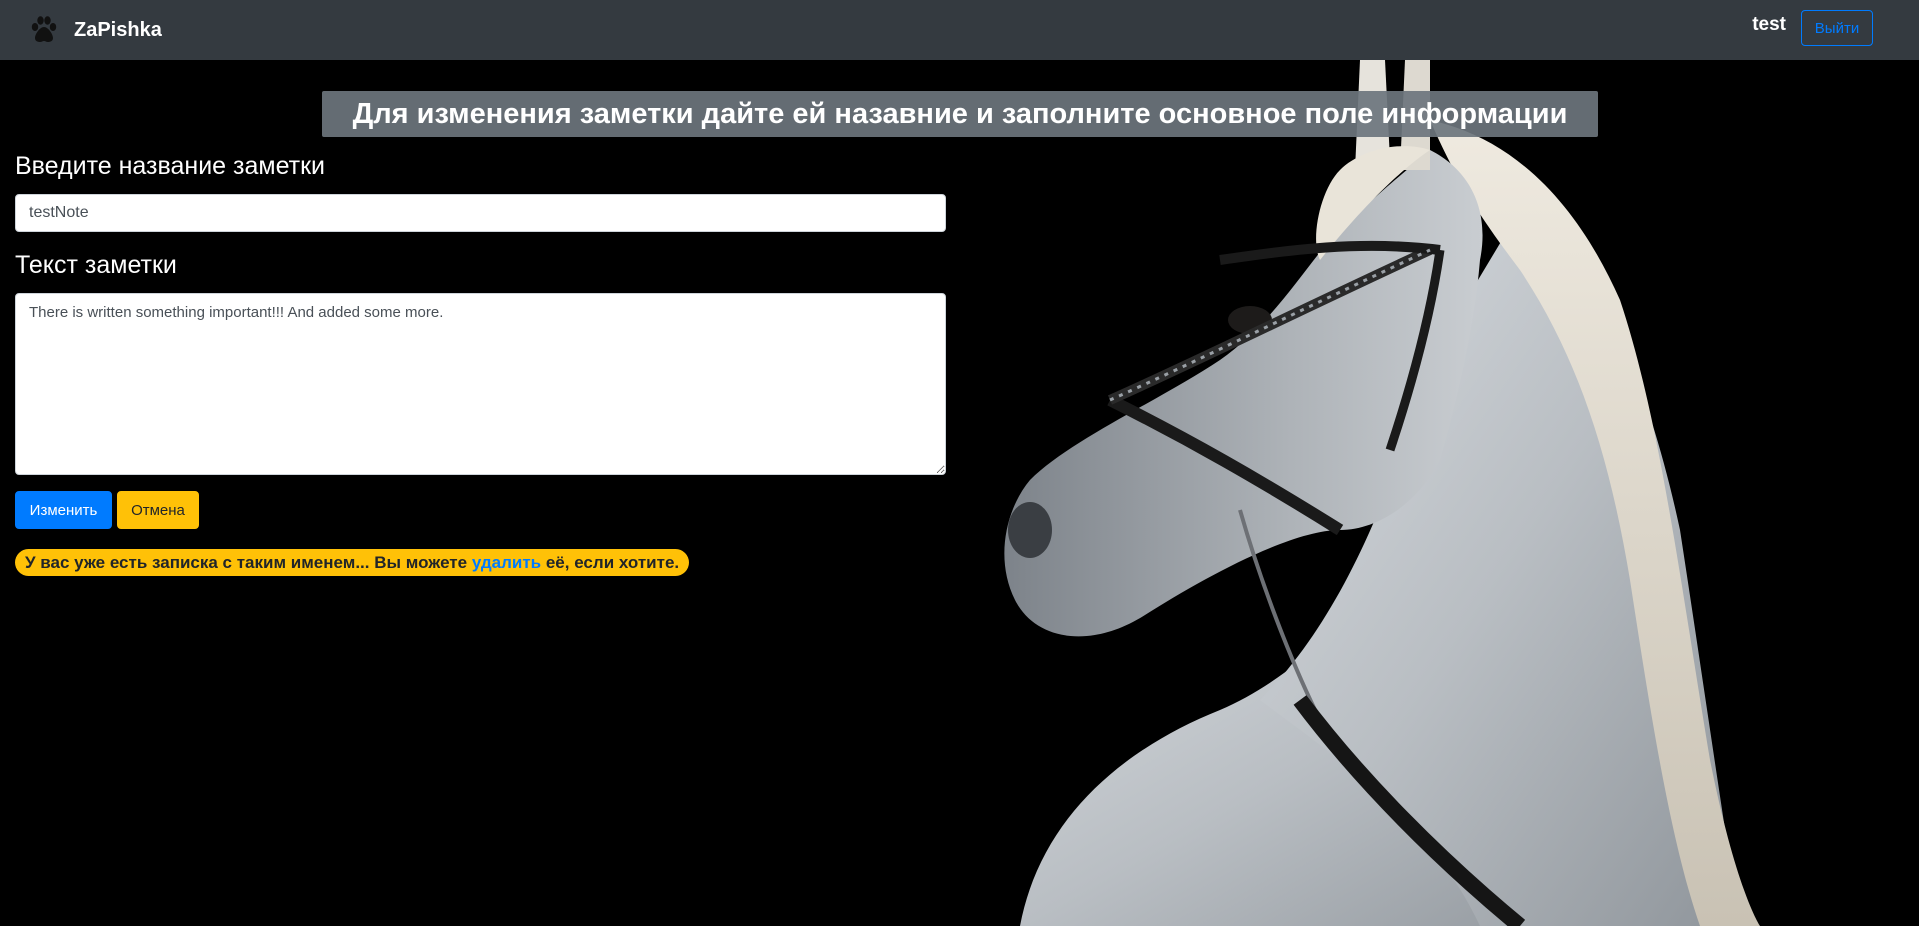  What do you see at coordinates (118, 29) in the screenshot?
I see `brand-name: ZaPishka` at bounding box center [118, 29].